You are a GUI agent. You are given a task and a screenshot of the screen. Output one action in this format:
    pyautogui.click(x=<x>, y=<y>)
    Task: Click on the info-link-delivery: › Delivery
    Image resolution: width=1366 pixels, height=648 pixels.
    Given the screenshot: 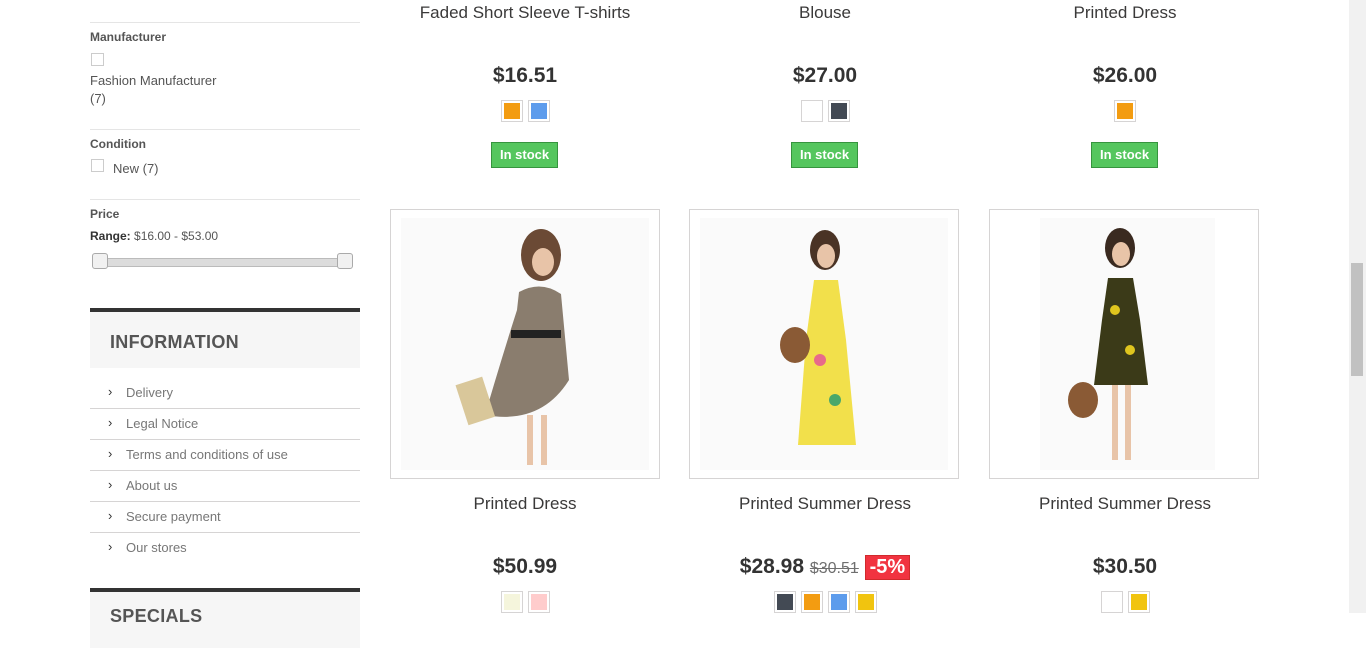 What is the action you would take?
    pyautogui.click(x=225, y=393)
    